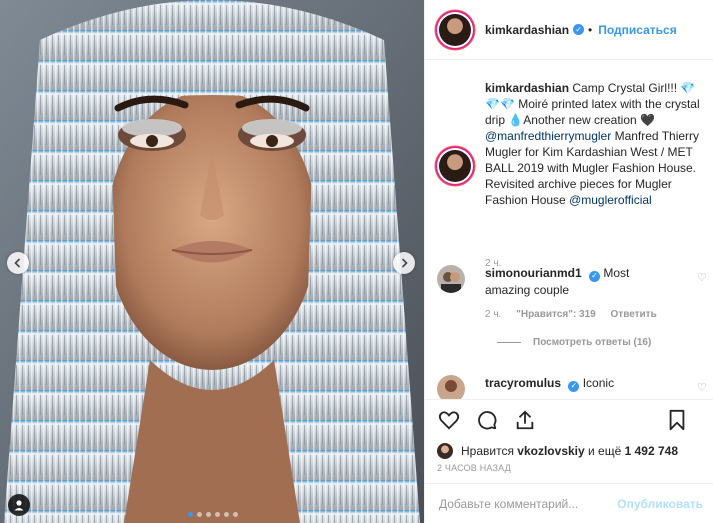 This screenshot has width=713, height=523. I want to click on caption-mention-1: @manfredthierrymugler, so click(548, 136).